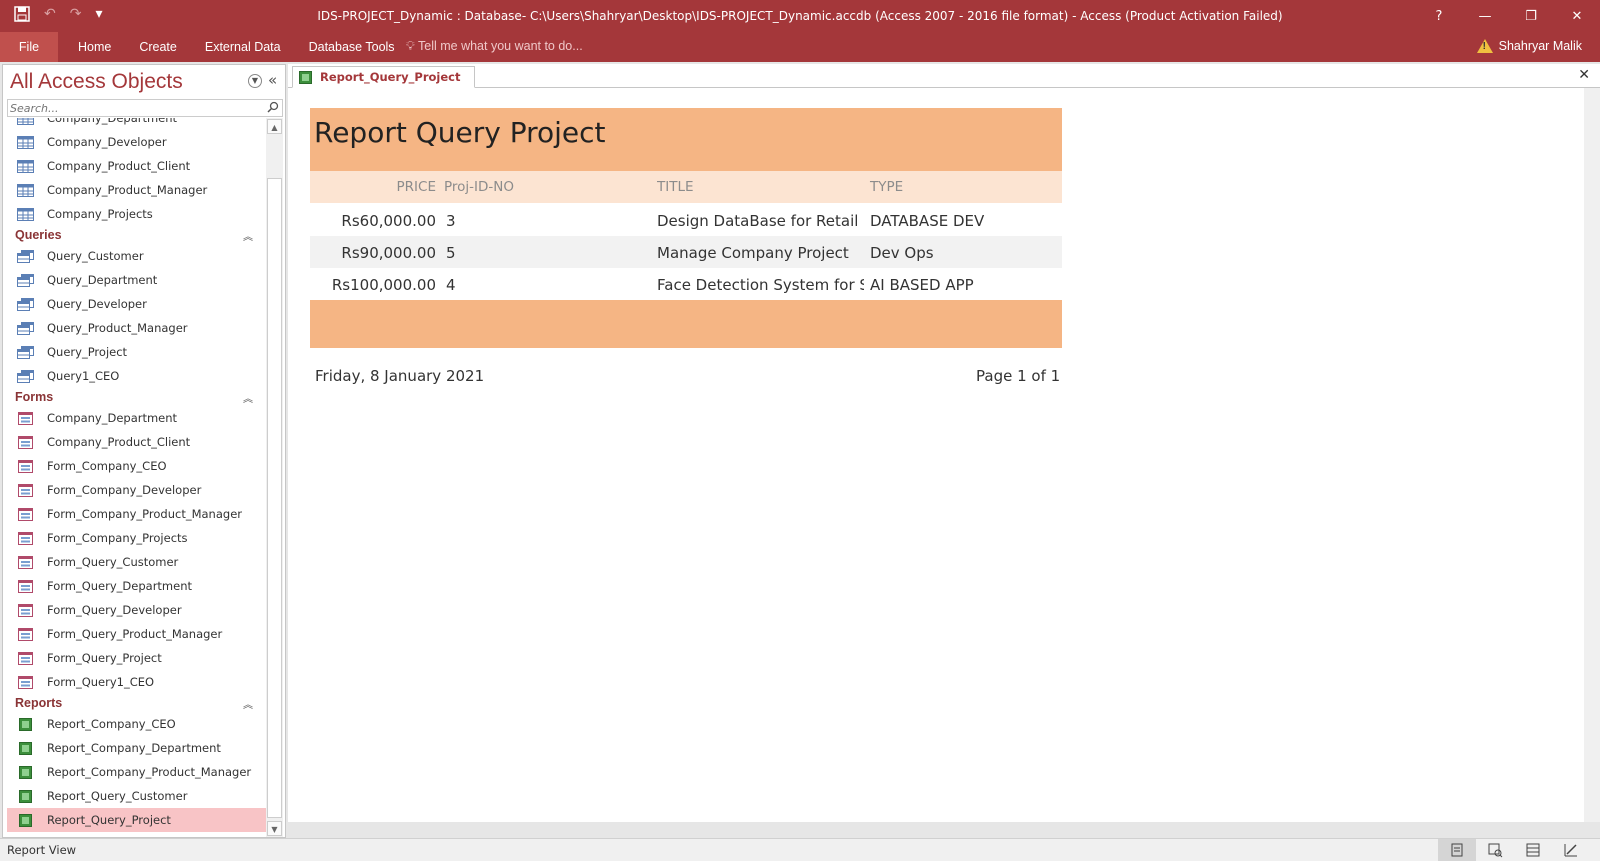  I want to click on nav-item-form: Form_Query_Department, so click(137, 586).